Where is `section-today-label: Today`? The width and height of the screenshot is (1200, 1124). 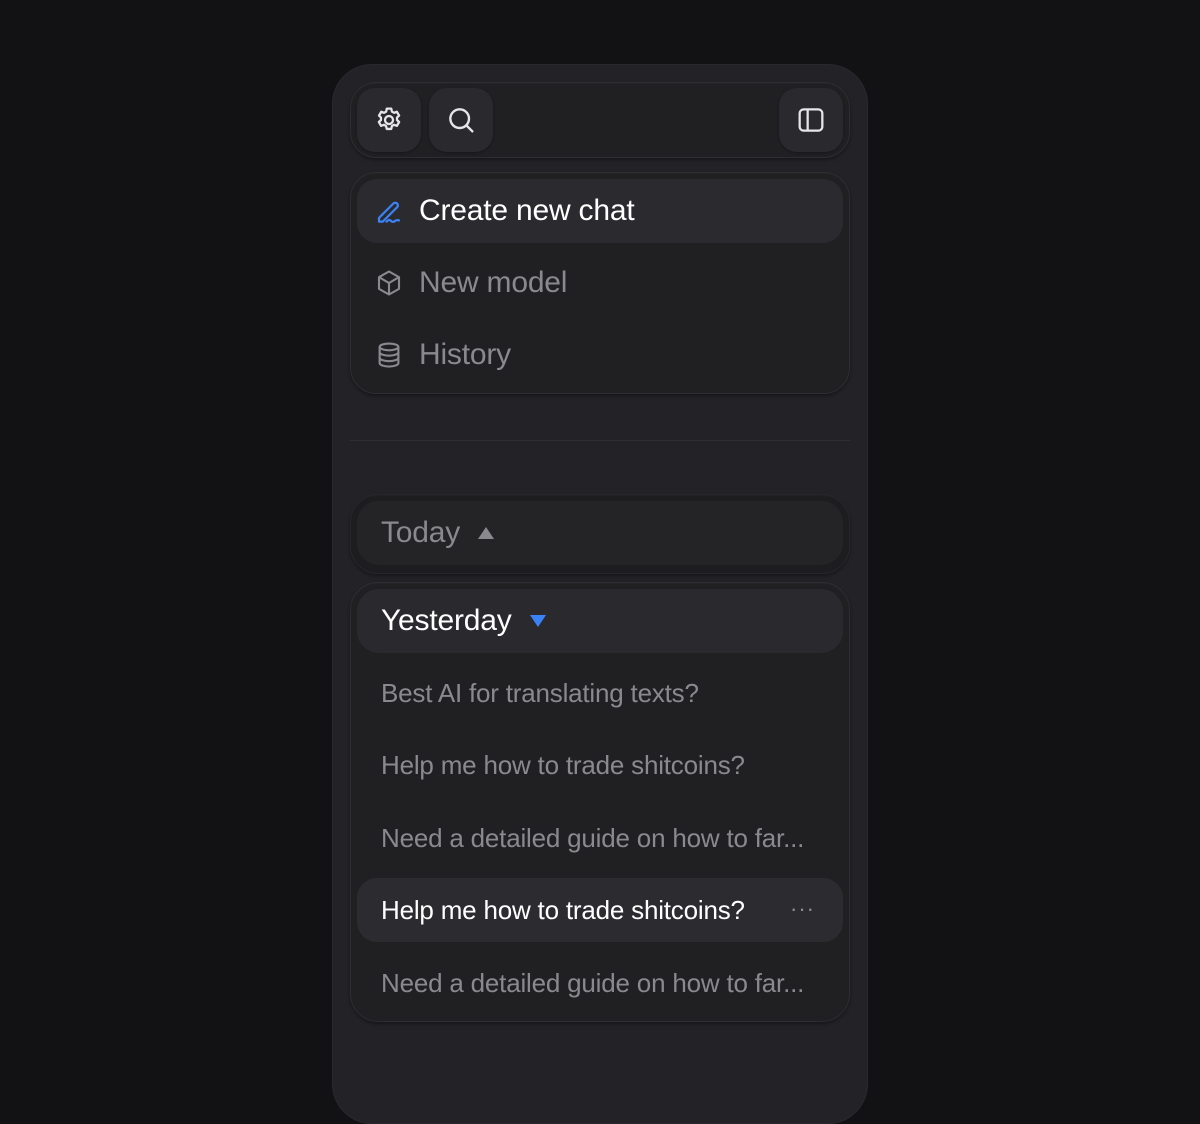
section-today-label: Today is located at coordinates (421, 532).